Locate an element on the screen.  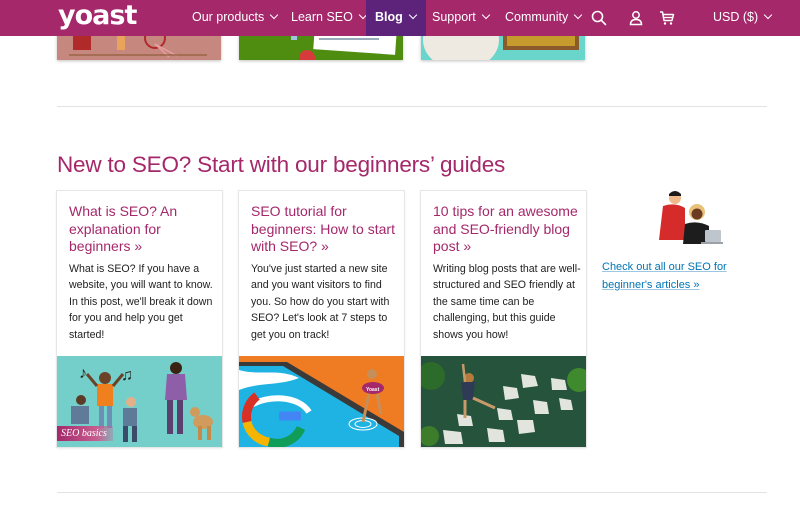
nav-label: Learn SEO is located at coordinates (322, 17).